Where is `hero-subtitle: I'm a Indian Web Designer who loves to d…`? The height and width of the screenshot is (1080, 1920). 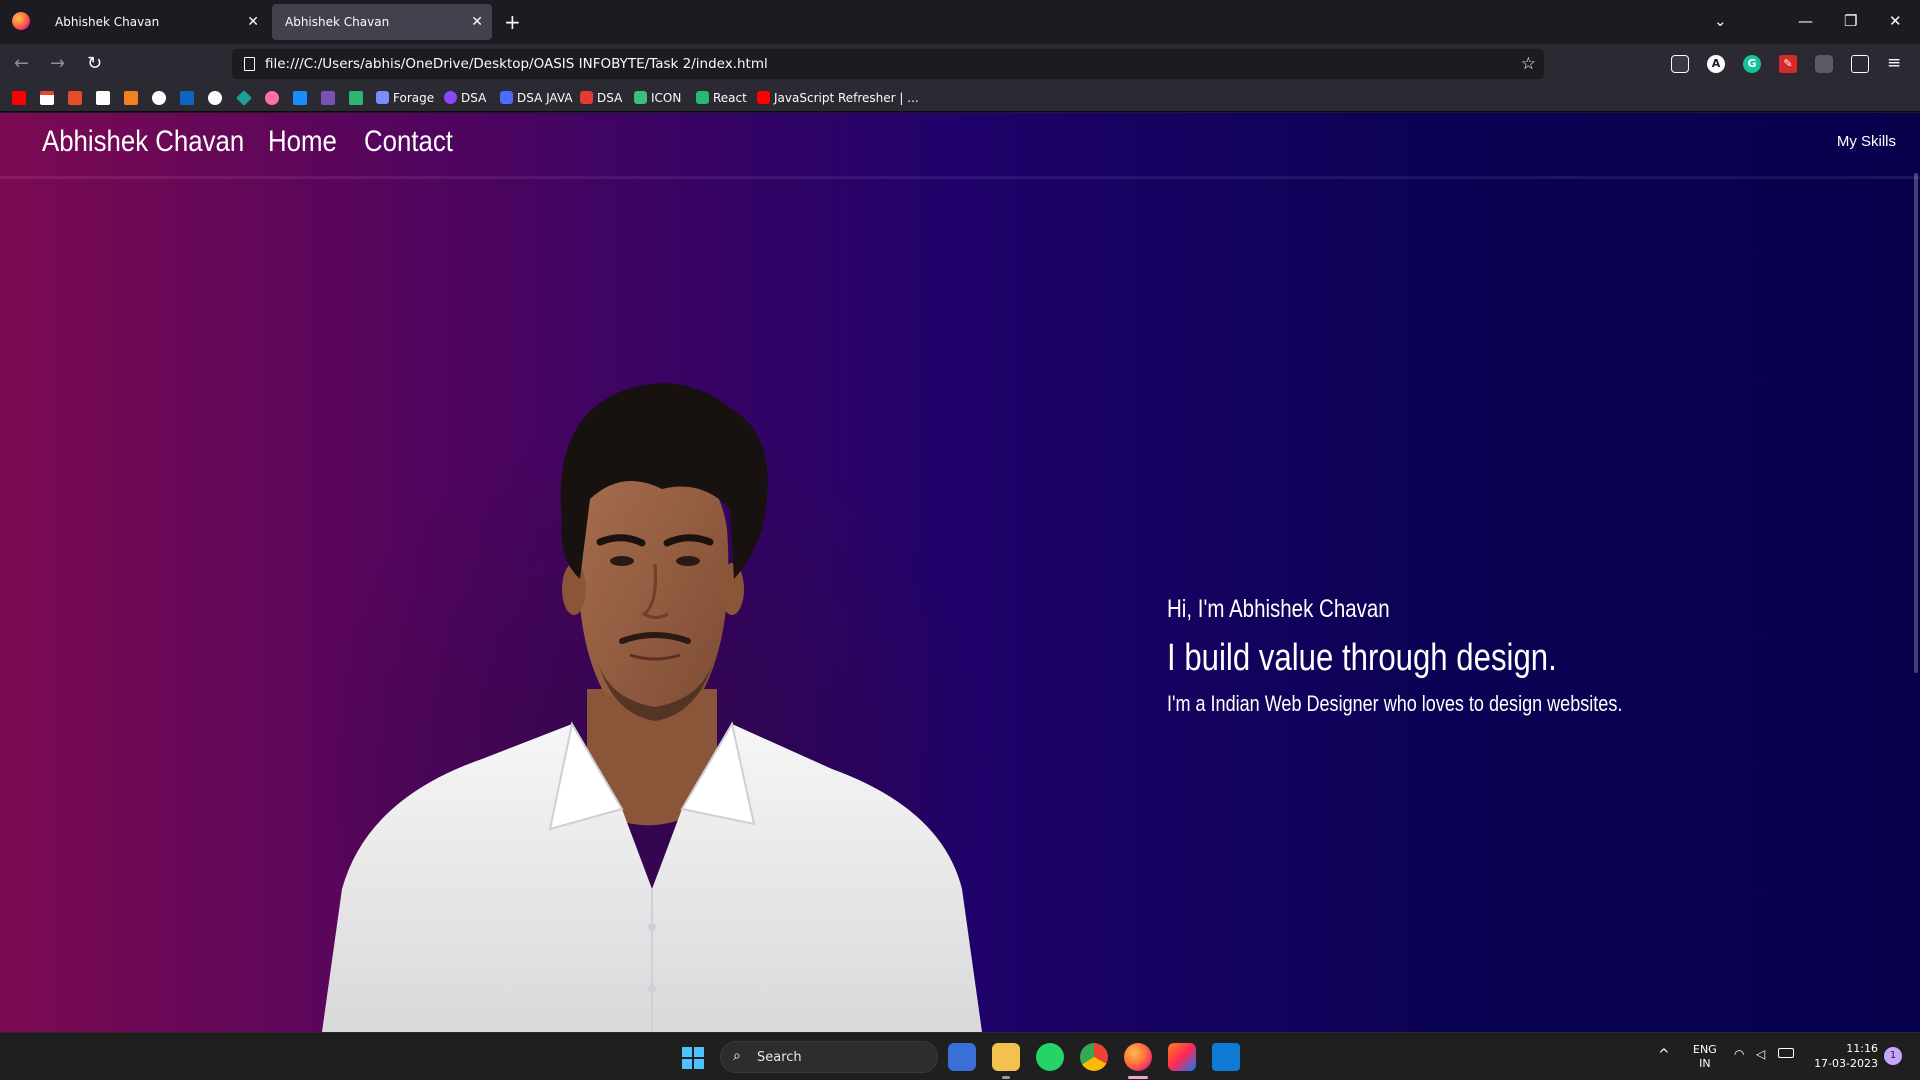 hero-subtitle: I'm a Indian Web Designer who loves to d… is located at coordinates (1395, 703).